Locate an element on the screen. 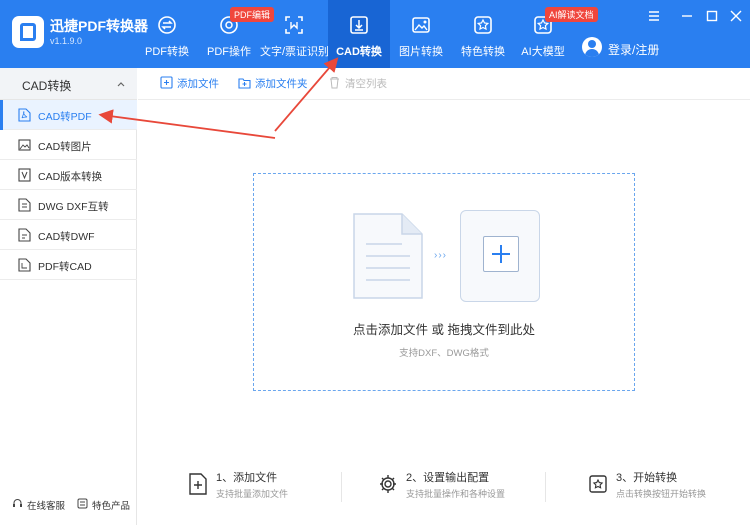 This screenshot has width=750, height=525. sidebar-title: CAD转换 is located at coordinates (47, 86).